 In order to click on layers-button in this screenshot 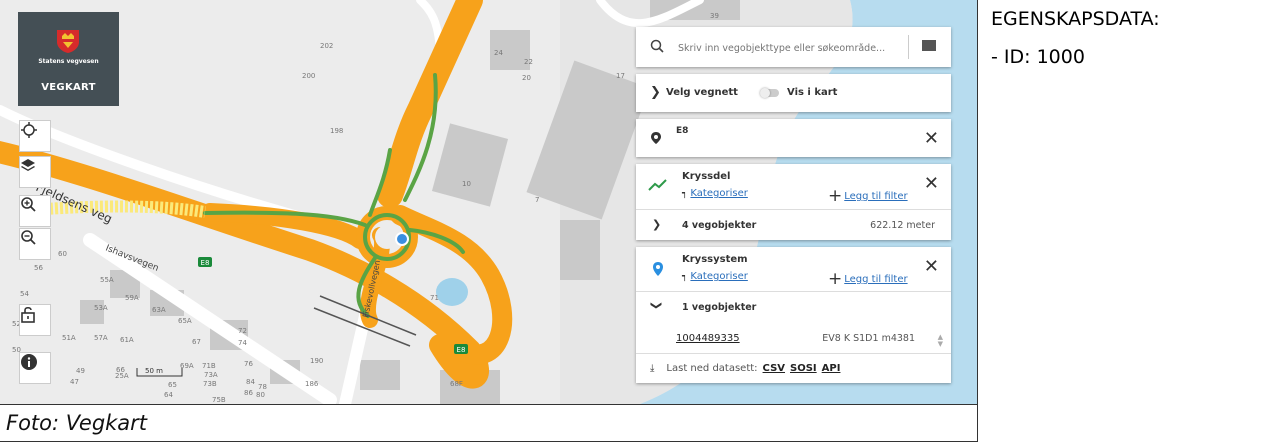, I will do `click(35, 172)`.